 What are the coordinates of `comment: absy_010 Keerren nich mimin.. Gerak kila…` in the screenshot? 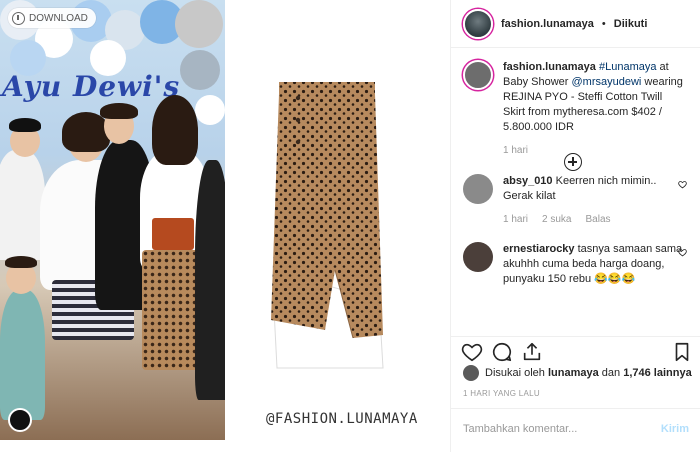 It's located at (575, 208).